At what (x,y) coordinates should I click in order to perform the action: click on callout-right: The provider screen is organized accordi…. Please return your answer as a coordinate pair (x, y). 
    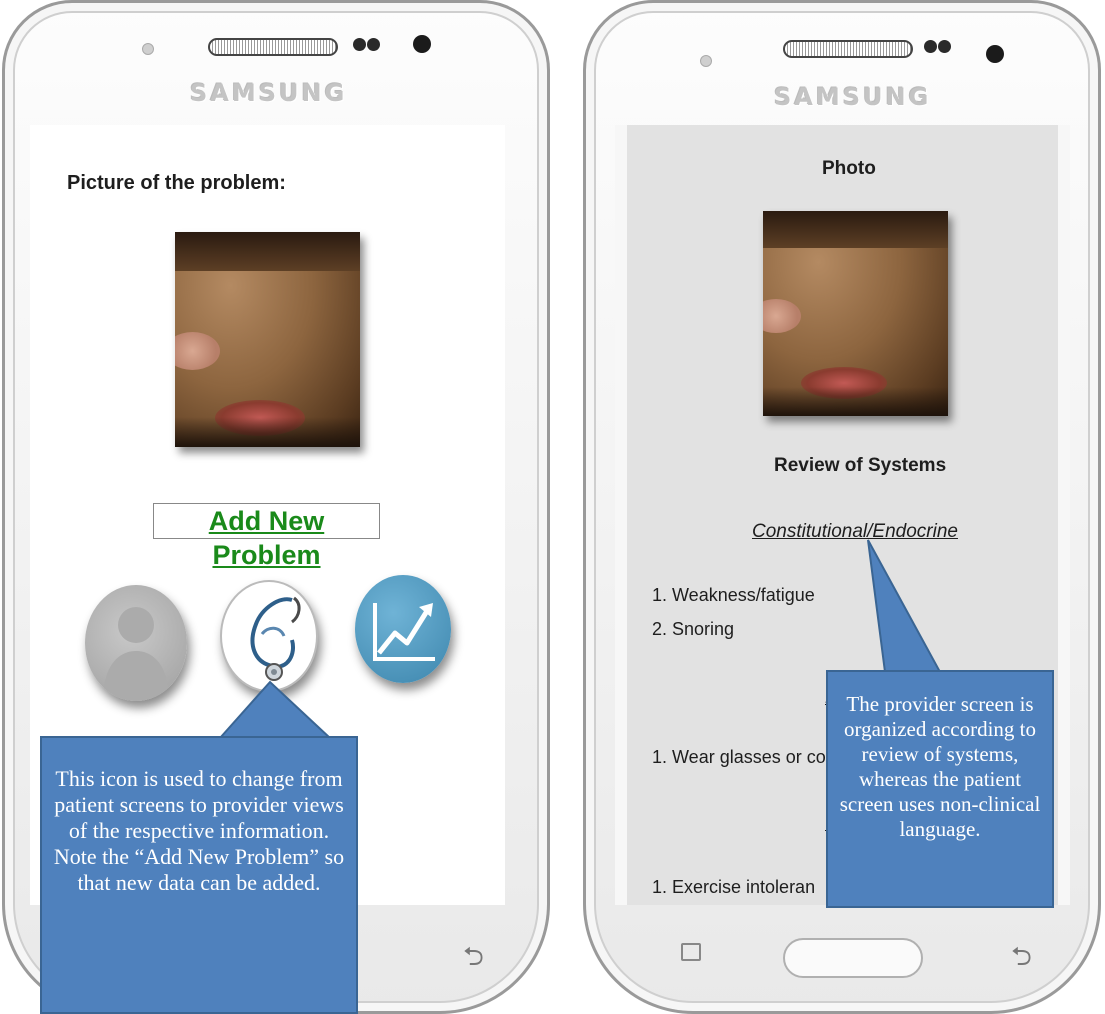
    Looking at the image, I should click on (940, 789).